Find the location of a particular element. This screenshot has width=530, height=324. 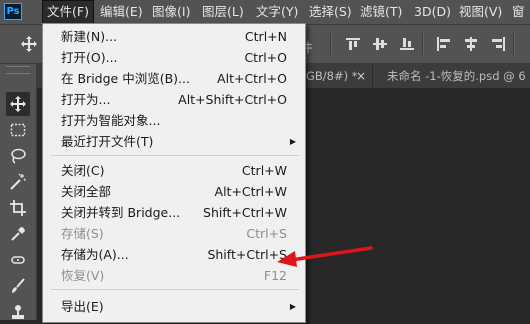

marquee-tool is located at coordinates (18, 130).